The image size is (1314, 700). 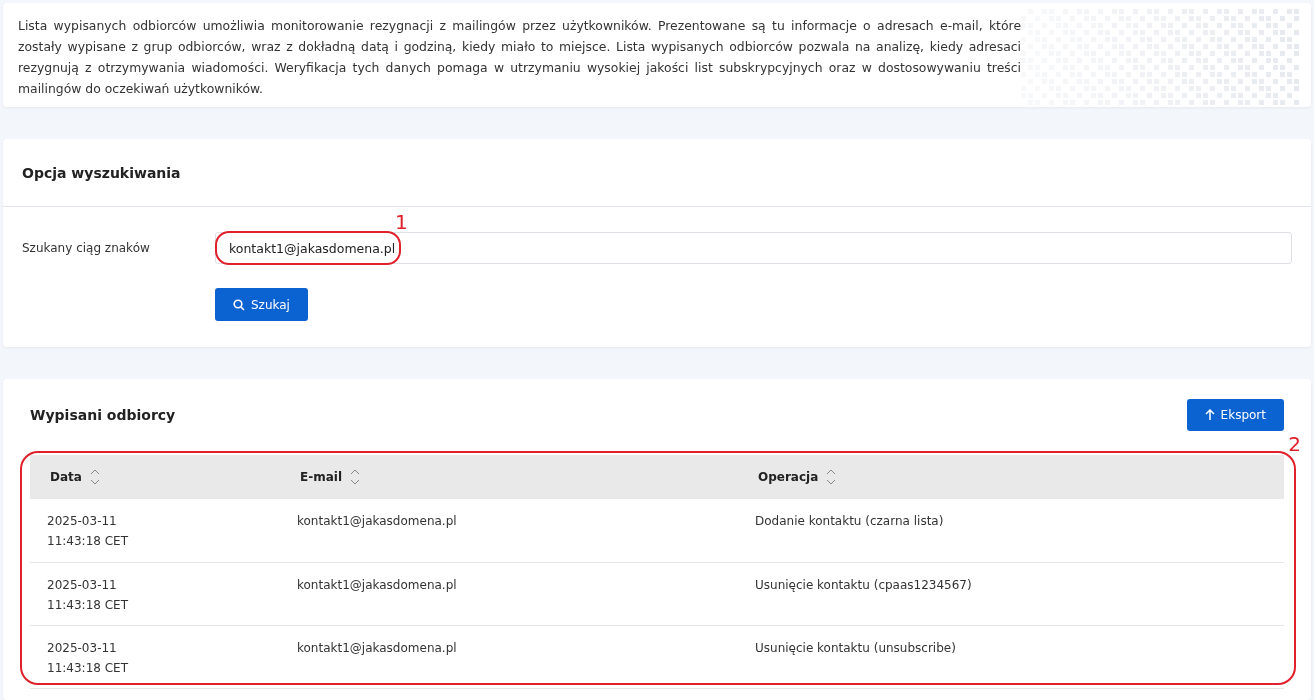 I want to click on column-header: Data, so click(x=66, y=477).